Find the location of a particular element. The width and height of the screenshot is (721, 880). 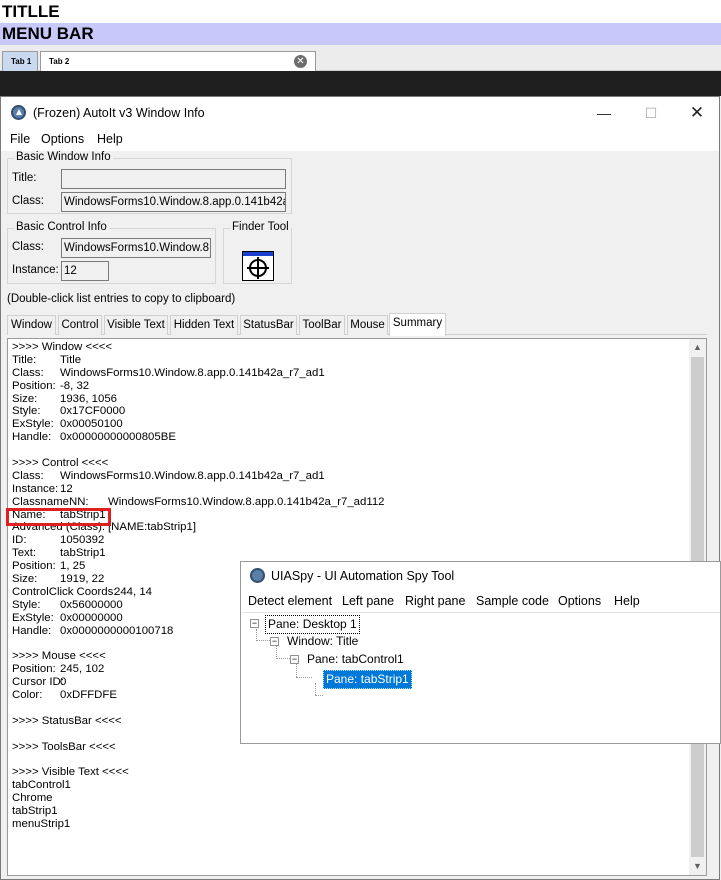

summary-line-label: ExStyle: is located at coordinates (33, 617).